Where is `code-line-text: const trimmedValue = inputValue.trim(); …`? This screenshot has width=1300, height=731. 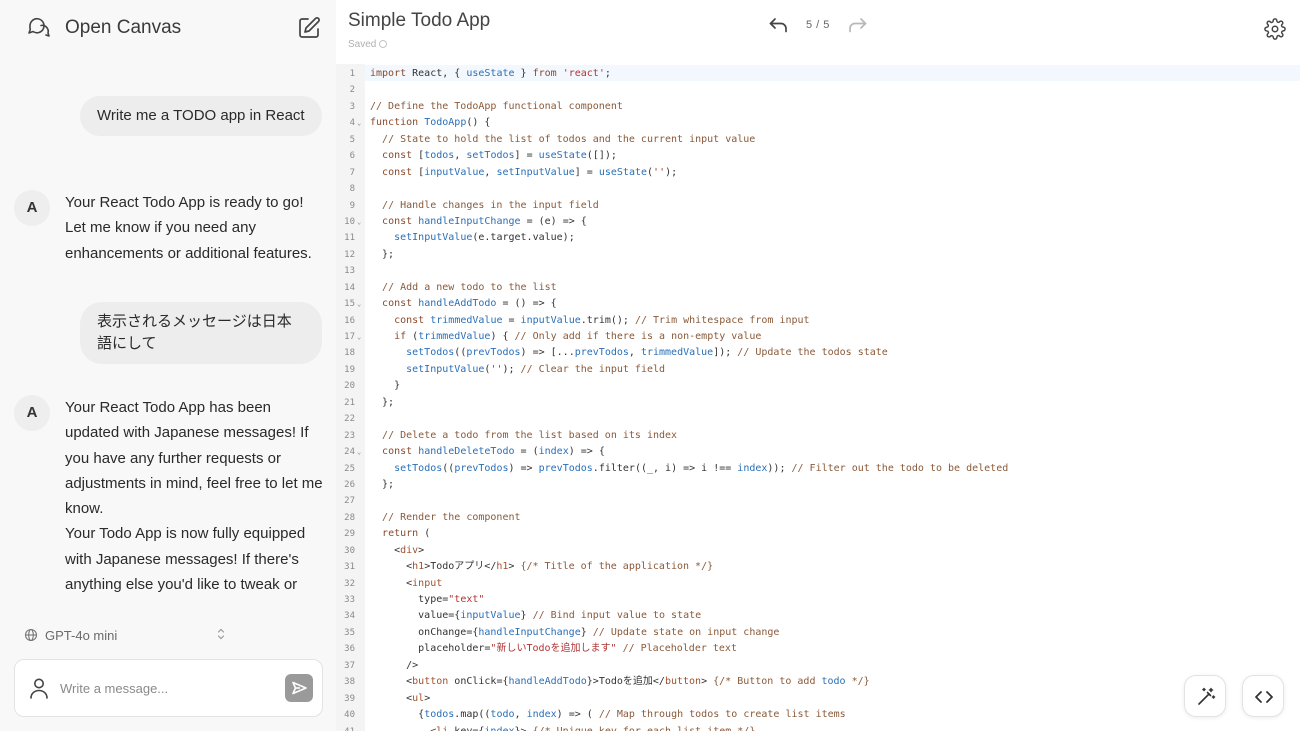 code-line-text: const trimmedValue = inputValue.trim(); … is located at coordinates (602, 320).